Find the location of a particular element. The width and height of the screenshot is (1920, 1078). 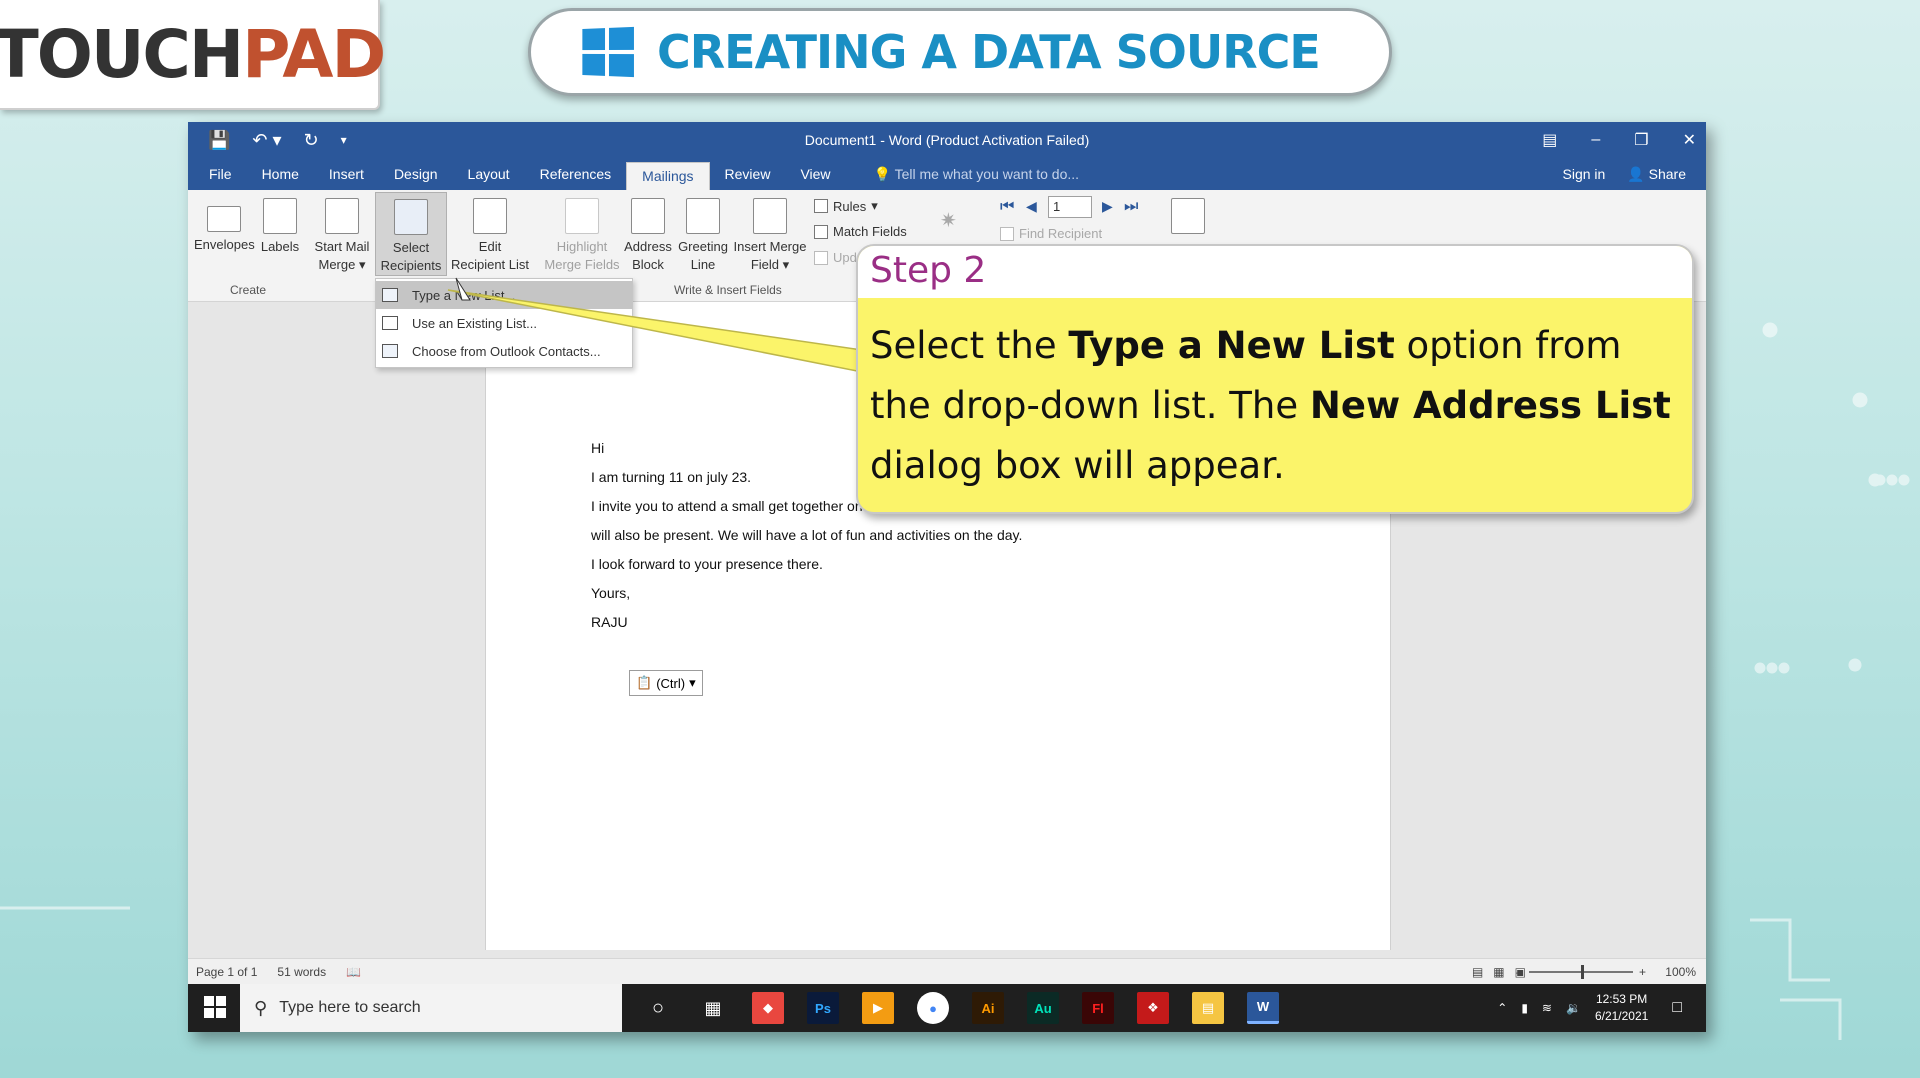

rules-icon is located at coordinates (821, 206).